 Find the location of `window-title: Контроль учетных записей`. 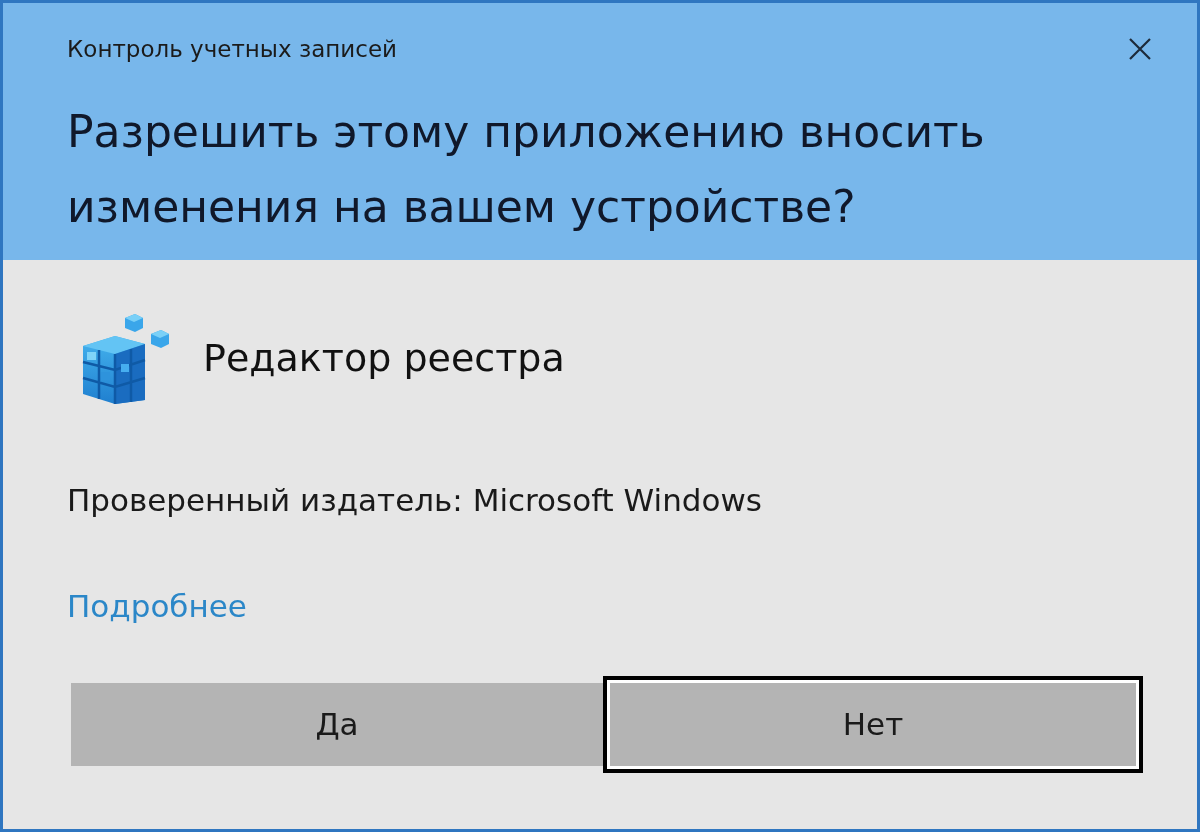

window-title: Контроль учетных записей is located at coordinates (232, 49).